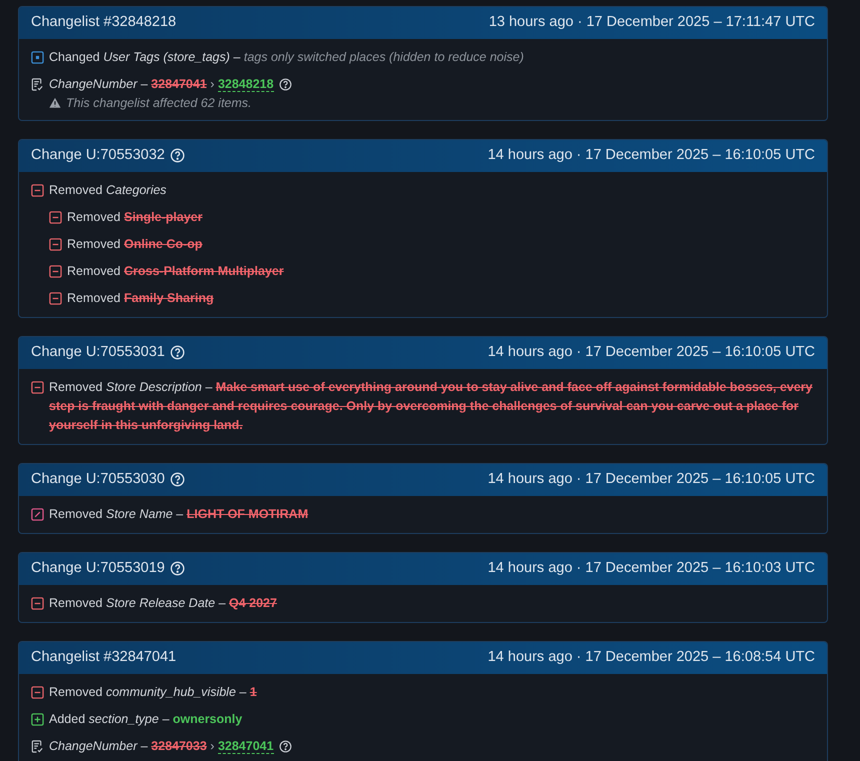 Image resolution: width=860 pixels, height=761 pixels. What do you see at coordinates (159, 103) in the screenshot?
I see `warning-text: This changelist affected 62 items.` at bounding box center [159, 103].